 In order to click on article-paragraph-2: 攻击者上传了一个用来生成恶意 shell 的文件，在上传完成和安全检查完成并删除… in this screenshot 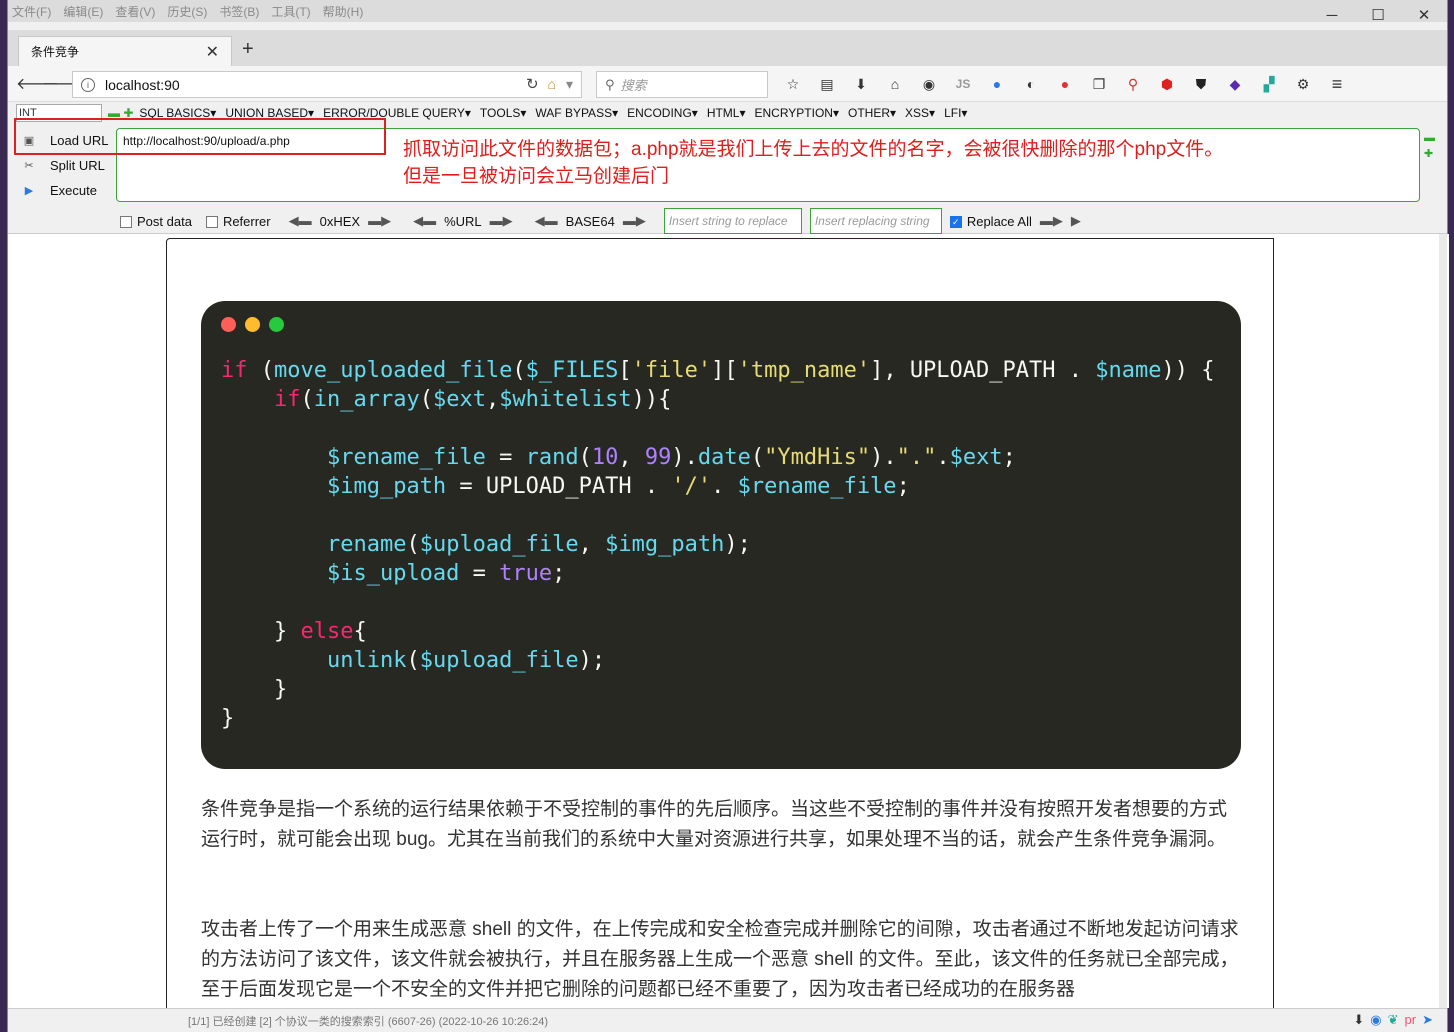, I will do `click(720, 959)`.